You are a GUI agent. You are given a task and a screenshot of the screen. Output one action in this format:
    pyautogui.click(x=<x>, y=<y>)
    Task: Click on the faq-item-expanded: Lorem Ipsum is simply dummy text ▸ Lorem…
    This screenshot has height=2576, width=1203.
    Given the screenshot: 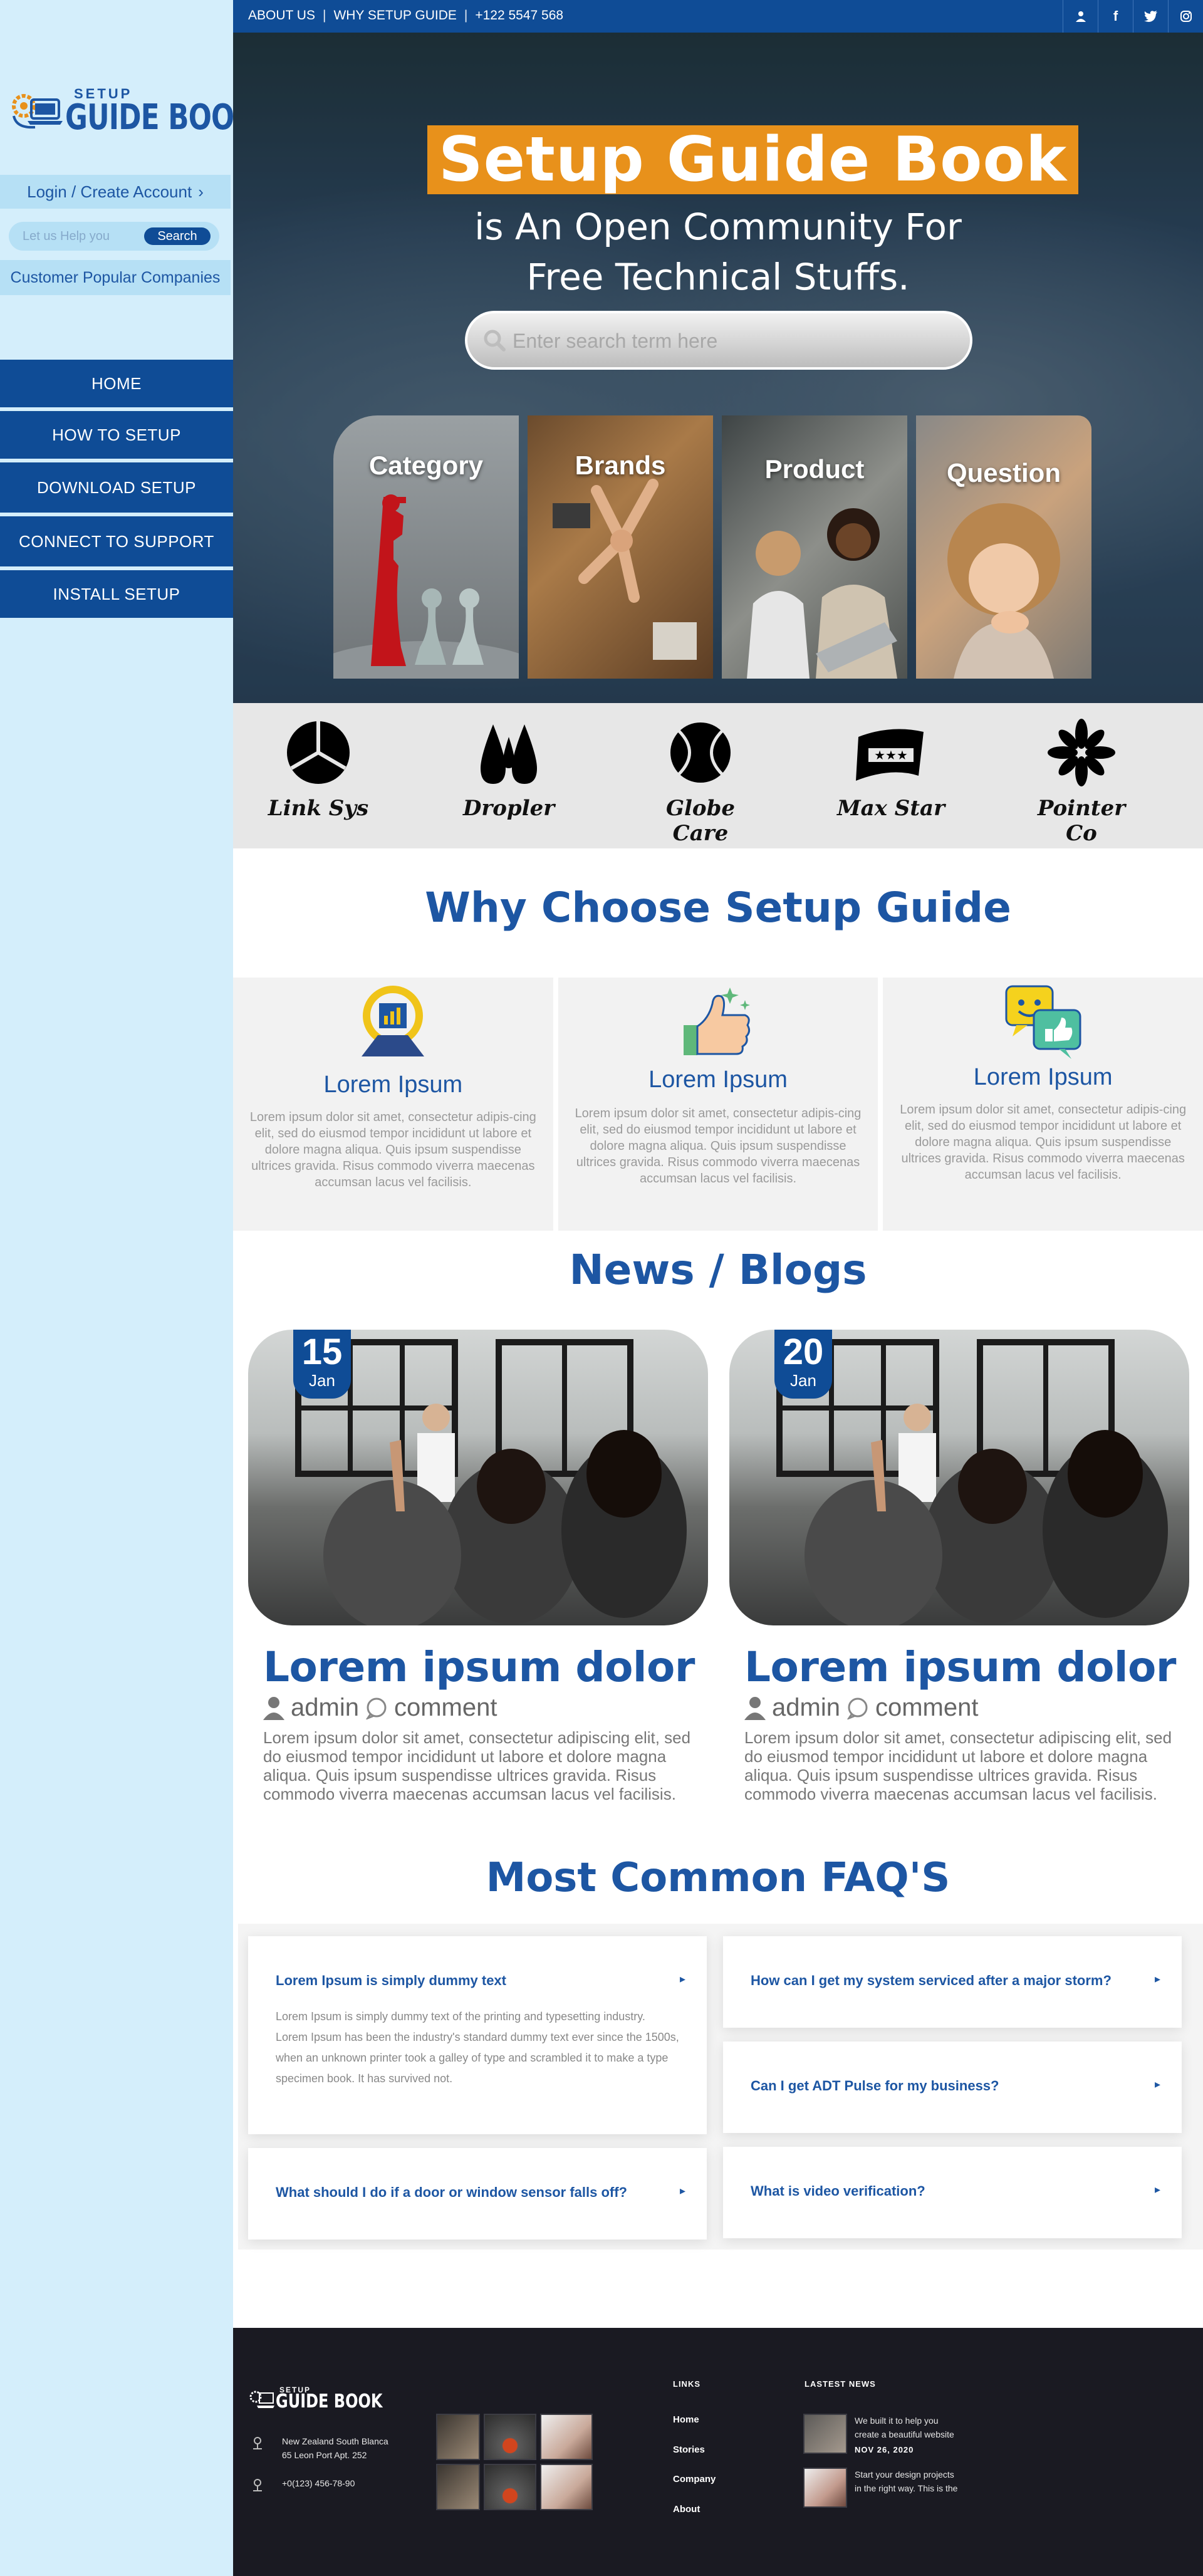 What is the action you would take?
    pyautogui.click(x=477, y=2035)
    